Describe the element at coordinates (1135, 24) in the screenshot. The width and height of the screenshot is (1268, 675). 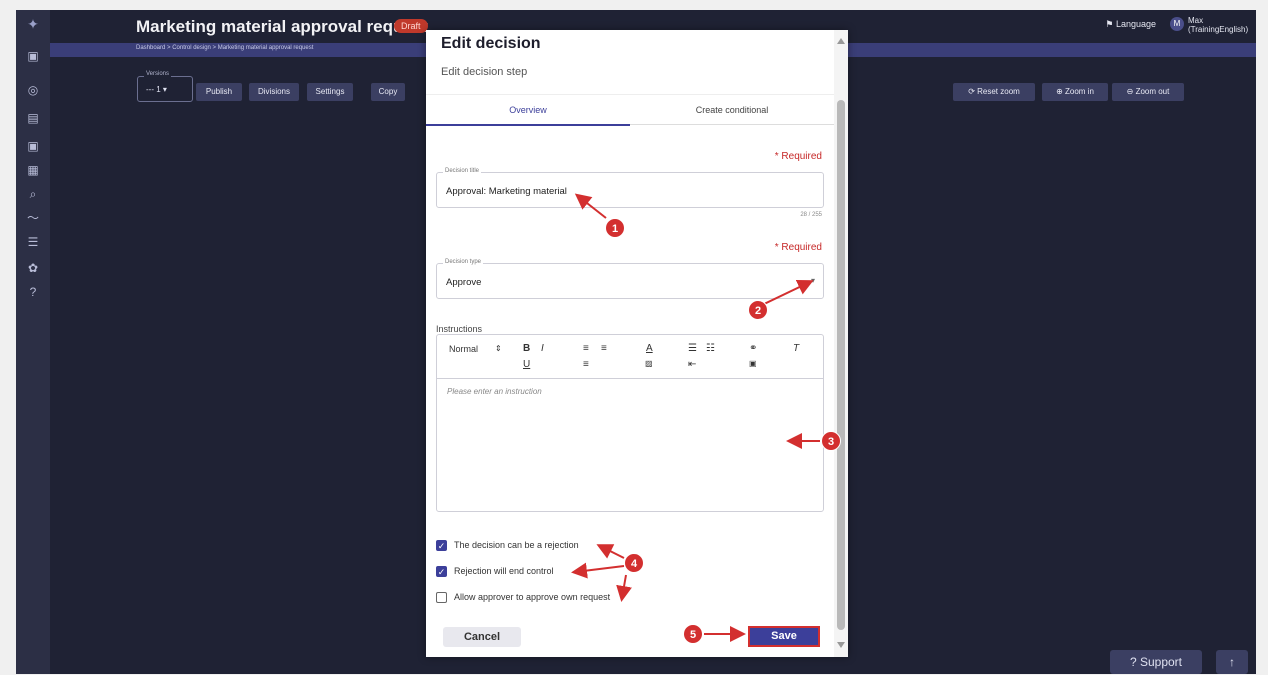
I see `language-label: Language` at that location.